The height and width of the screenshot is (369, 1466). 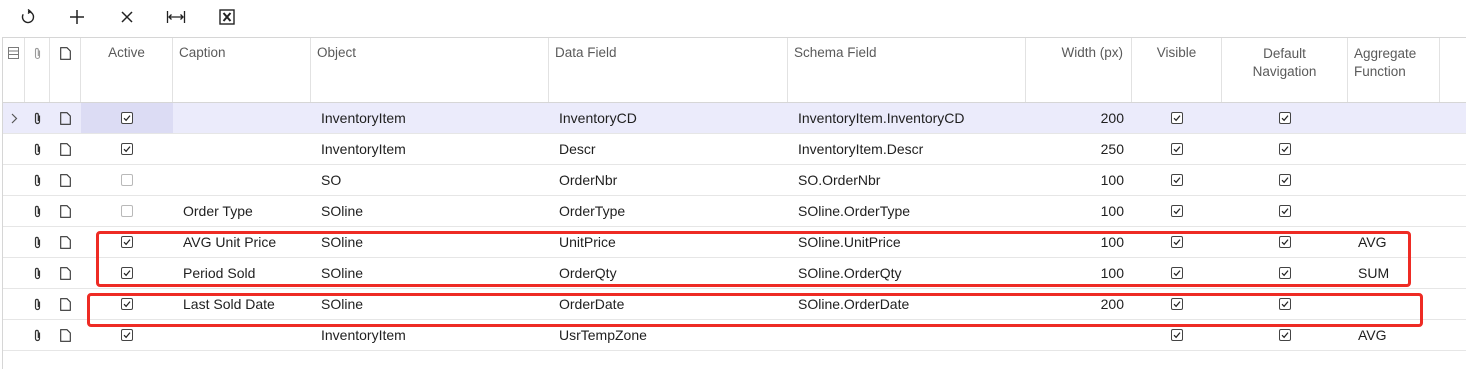 I want to click on column-header-default-navigation: Default Navigation, so click(x=1285, y=70).